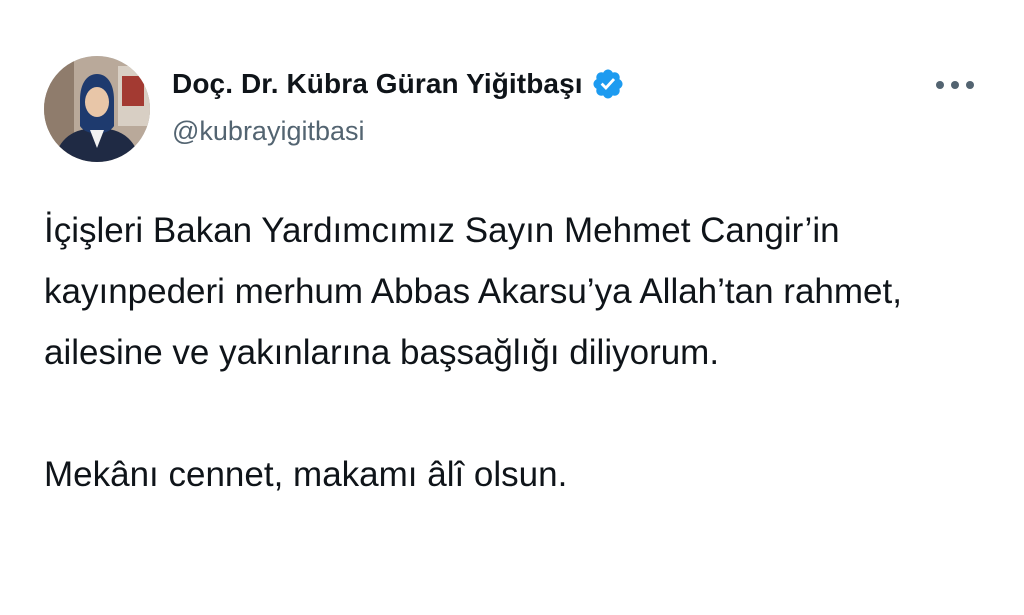 The width and height of the screenshot is (1024, 615). Describe the element at coordinates (268, 131) in the screenshot. I see `author-handle: @kubrayigitbasi` at that location.